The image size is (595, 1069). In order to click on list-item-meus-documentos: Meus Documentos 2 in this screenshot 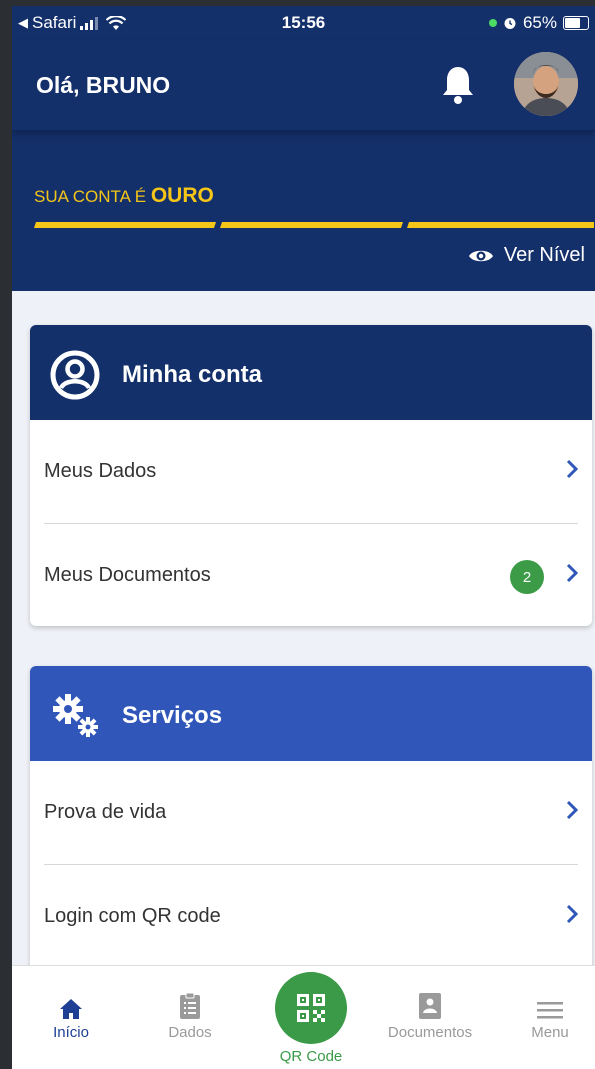, I will do `click(311, 575)`.